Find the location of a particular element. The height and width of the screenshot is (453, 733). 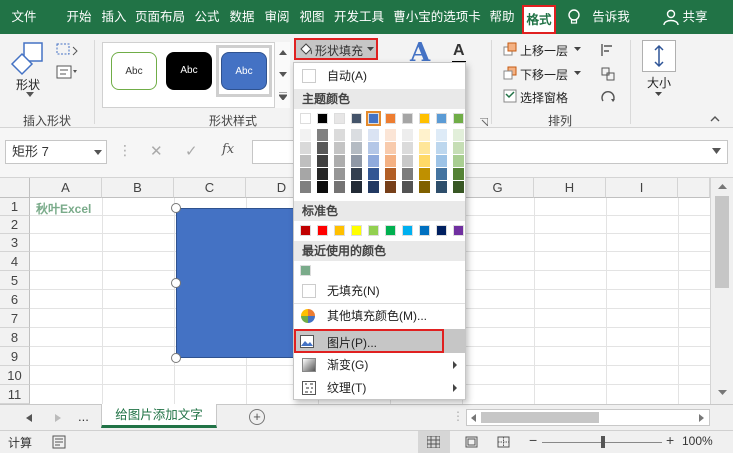

row-header: 9 is located at coordinates (15, 356).